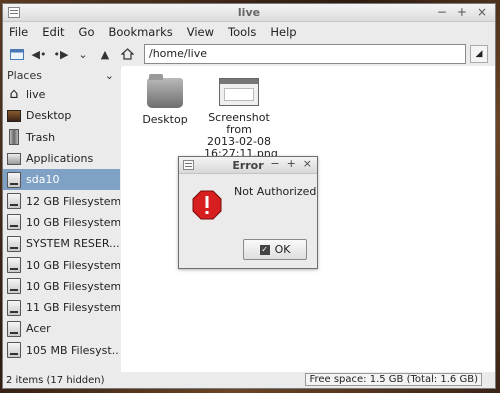 The height and width of the screenshot is (393, 500). I want to click on sidebar-item-label: Acer, so click(38, 329).